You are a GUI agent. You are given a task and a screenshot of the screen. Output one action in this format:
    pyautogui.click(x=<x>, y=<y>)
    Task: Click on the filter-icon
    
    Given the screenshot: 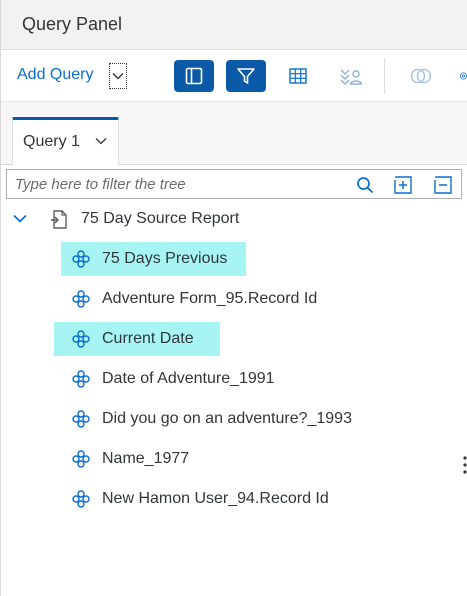 What is the action you would take?
    pyautogui.click(x=246, y=76)
    